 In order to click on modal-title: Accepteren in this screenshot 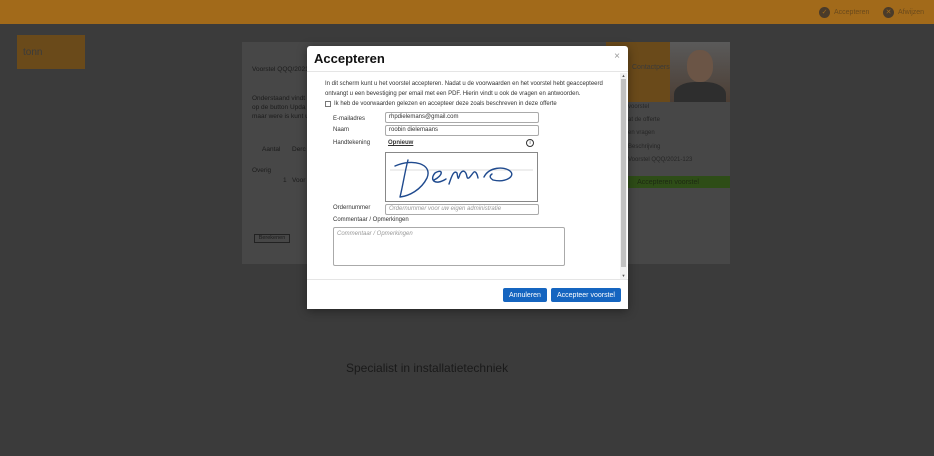, I will do `click(349, 58)`.